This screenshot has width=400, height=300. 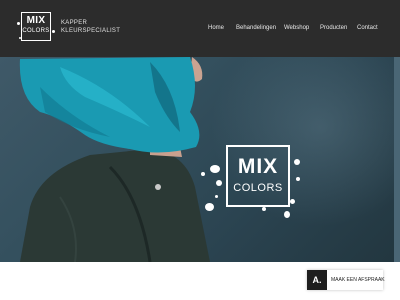 I want to click on nav-contact: Contact, so click(x=367, y=28).